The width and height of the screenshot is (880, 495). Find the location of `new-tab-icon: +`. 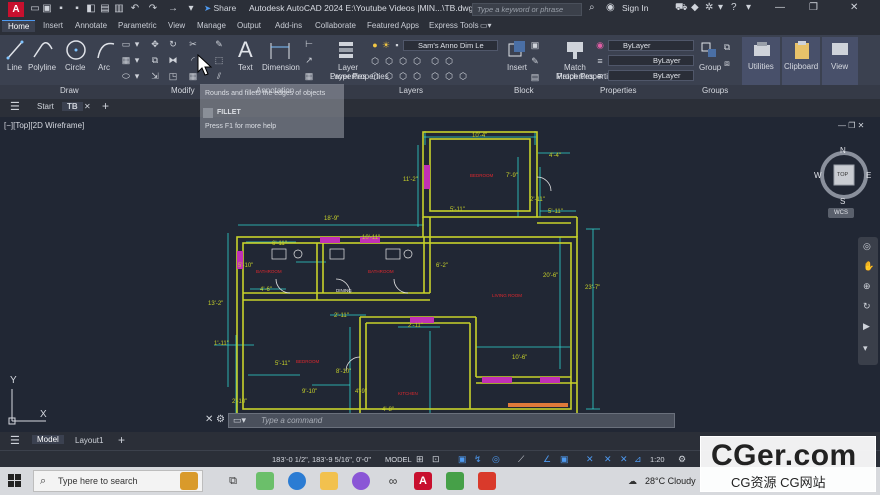

new-tab-icon: + is located at coordinates (105, 106).